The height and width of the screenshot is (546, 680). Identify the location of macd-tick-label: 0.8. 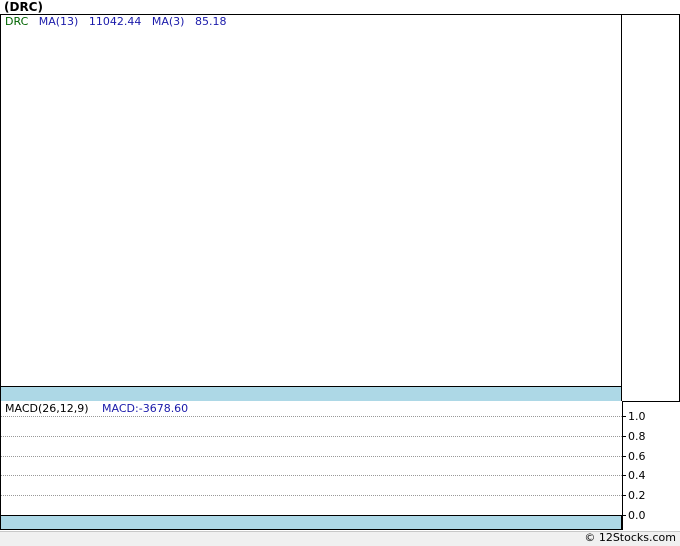
(637, 436).